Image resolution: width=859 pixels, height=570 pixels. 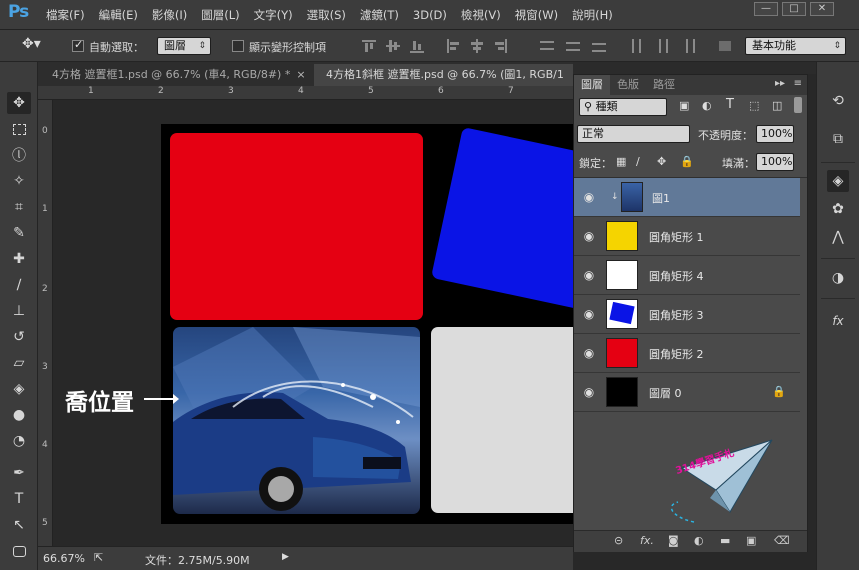 I want to click on blur-tool-icon: ●, so click(x=19, y=415).